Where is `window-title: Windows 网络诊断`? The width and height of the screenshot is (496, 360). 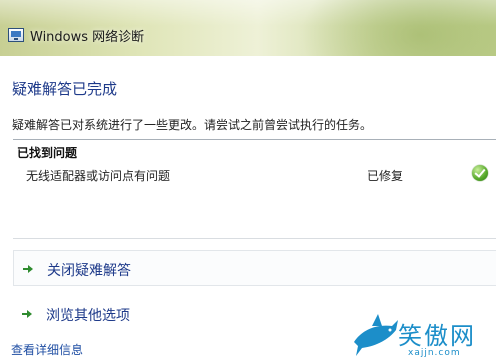
window-title: Windows 网络诊断 is located at coordinates (87, 37).